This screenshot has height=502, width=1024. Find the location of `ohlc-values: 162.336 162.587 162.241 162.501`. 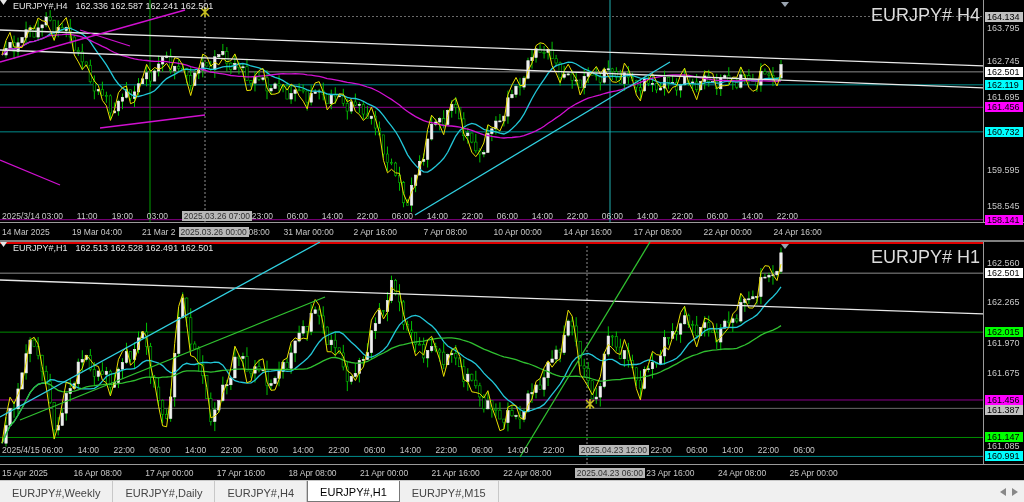

ohlc-values: 162.336 162.587 162.241 162.501 is located at coordinates (144, 6).